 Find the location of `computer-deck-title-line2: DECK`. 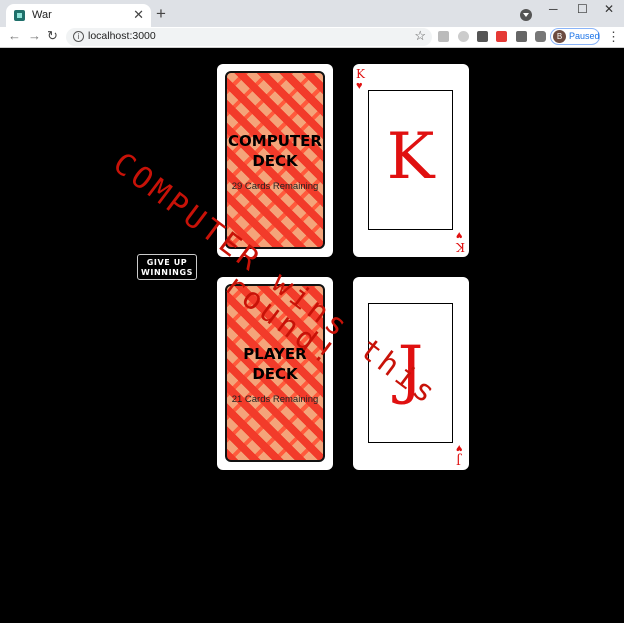

computer-deck-title-line2: DECK is located at coordinates (275, 161).